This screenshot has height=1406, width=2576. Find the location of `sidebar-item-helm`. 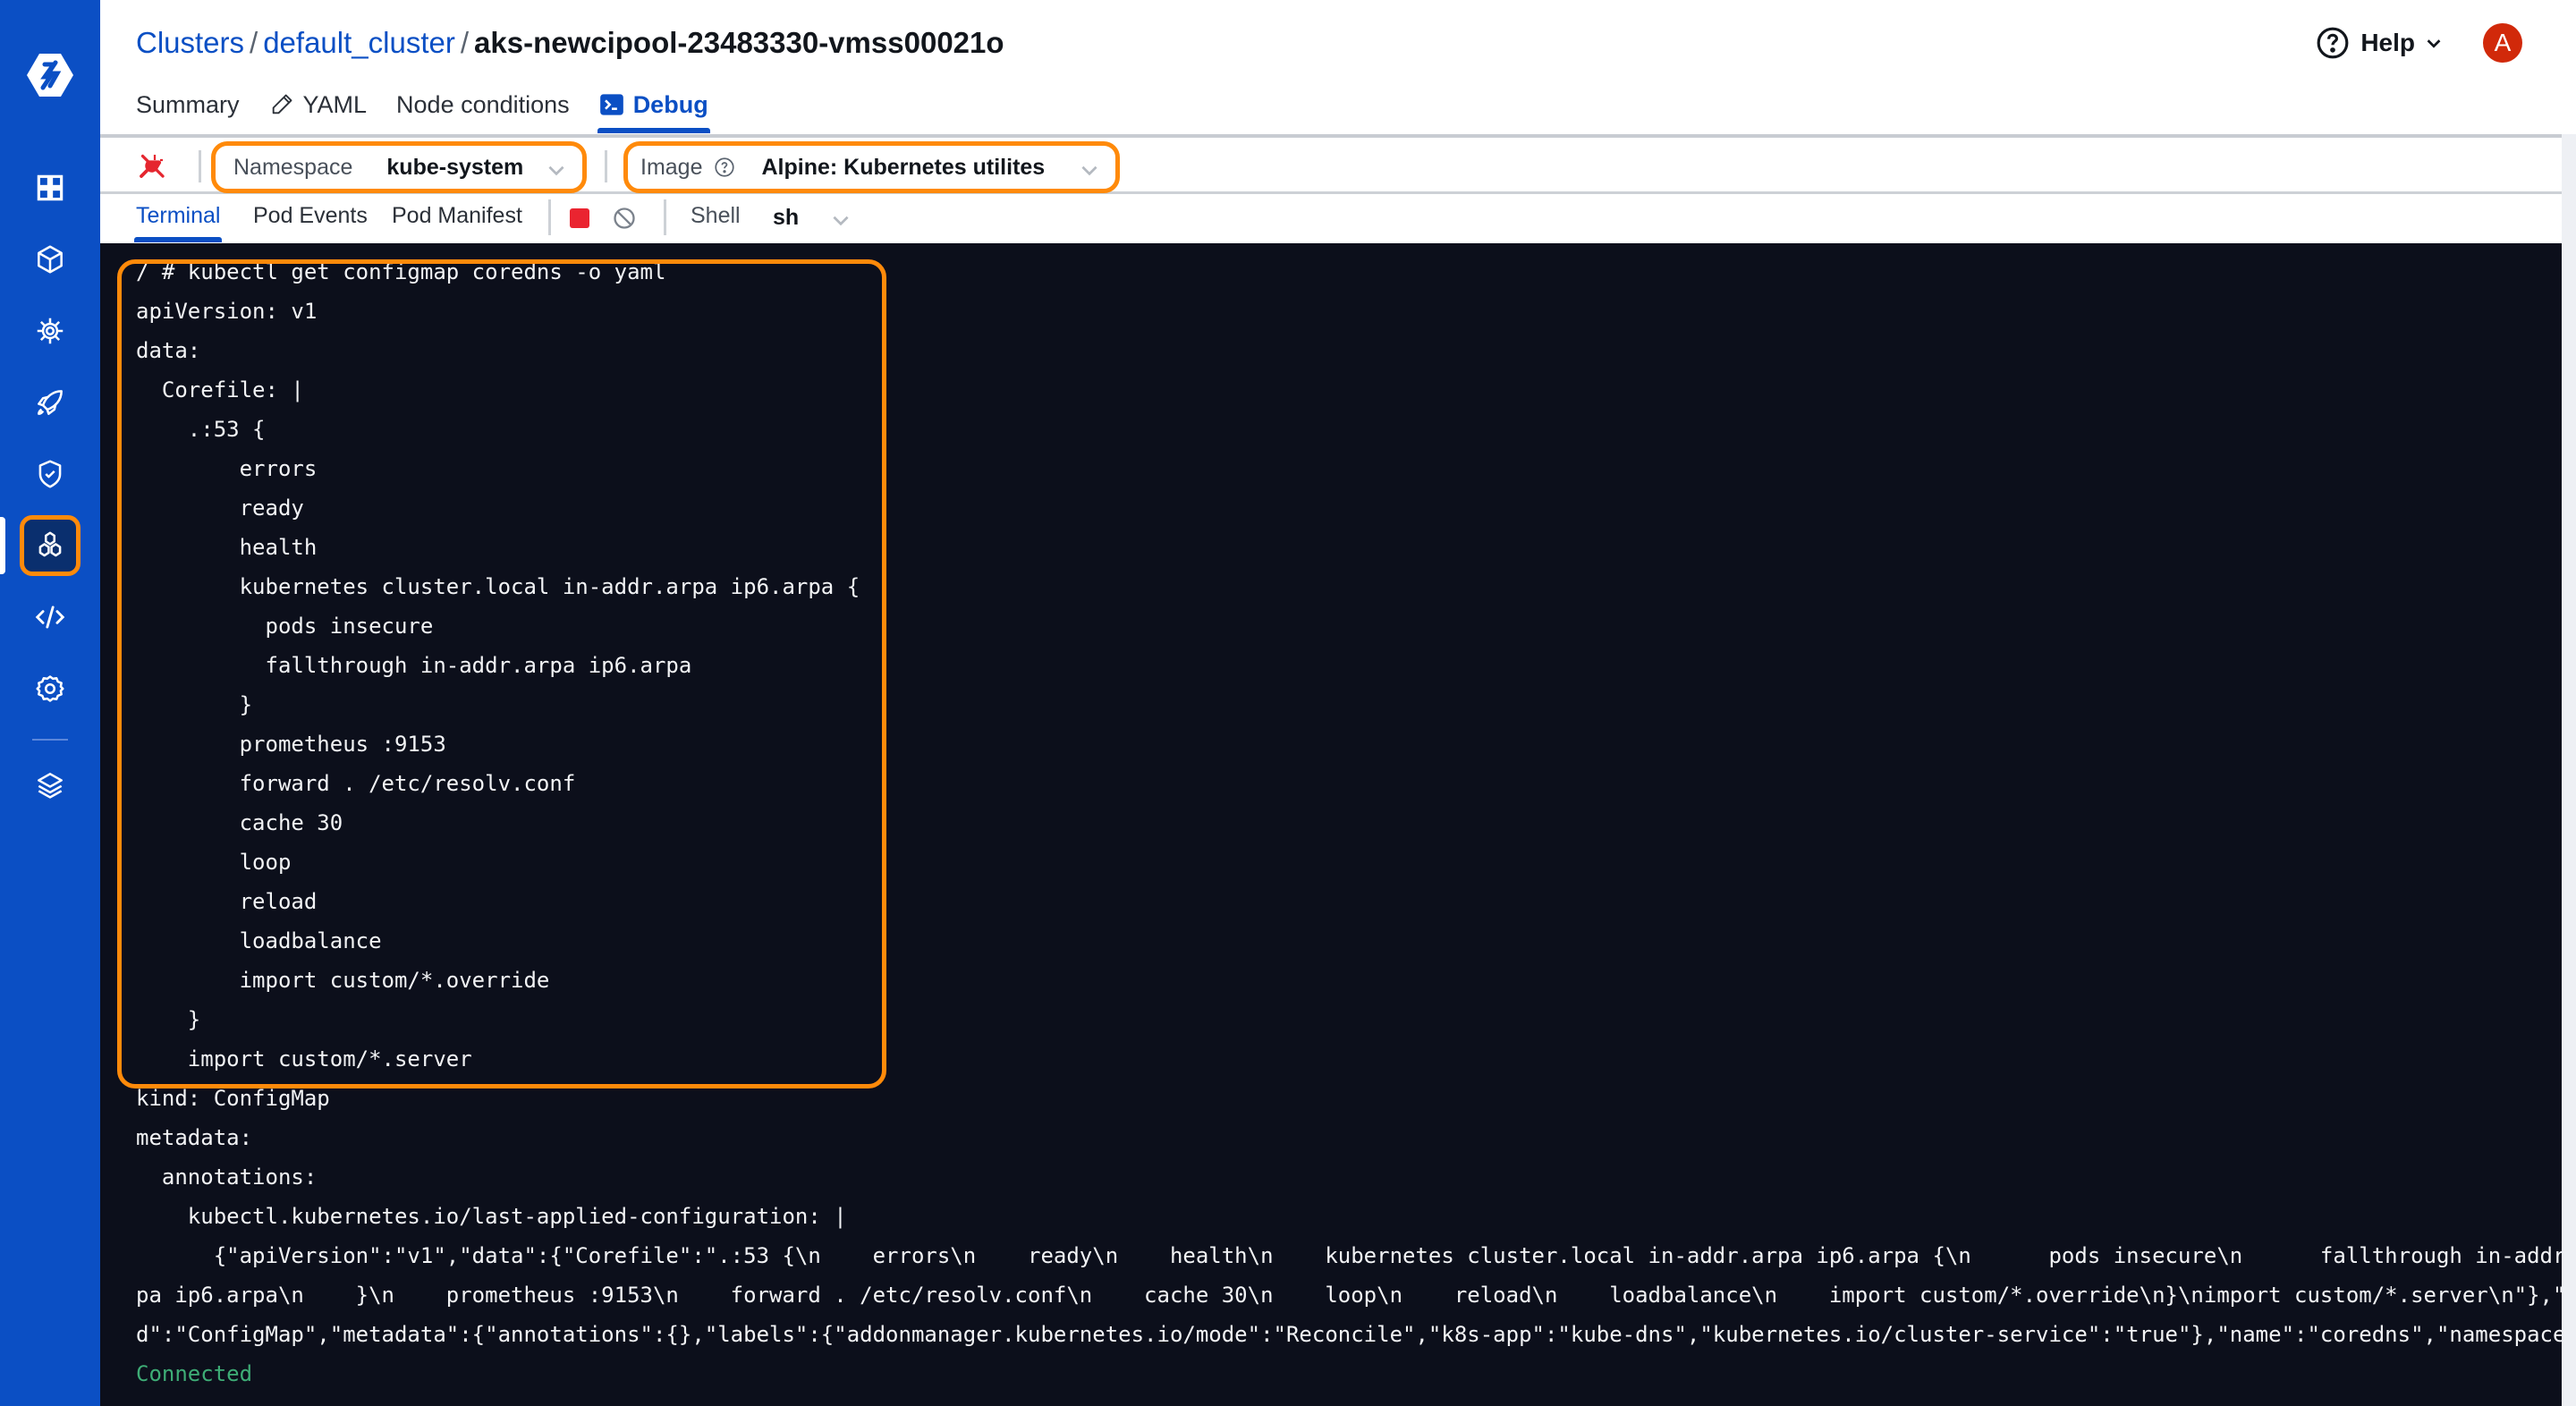

sidebar-item-helm is located at coordinates (50, 331).